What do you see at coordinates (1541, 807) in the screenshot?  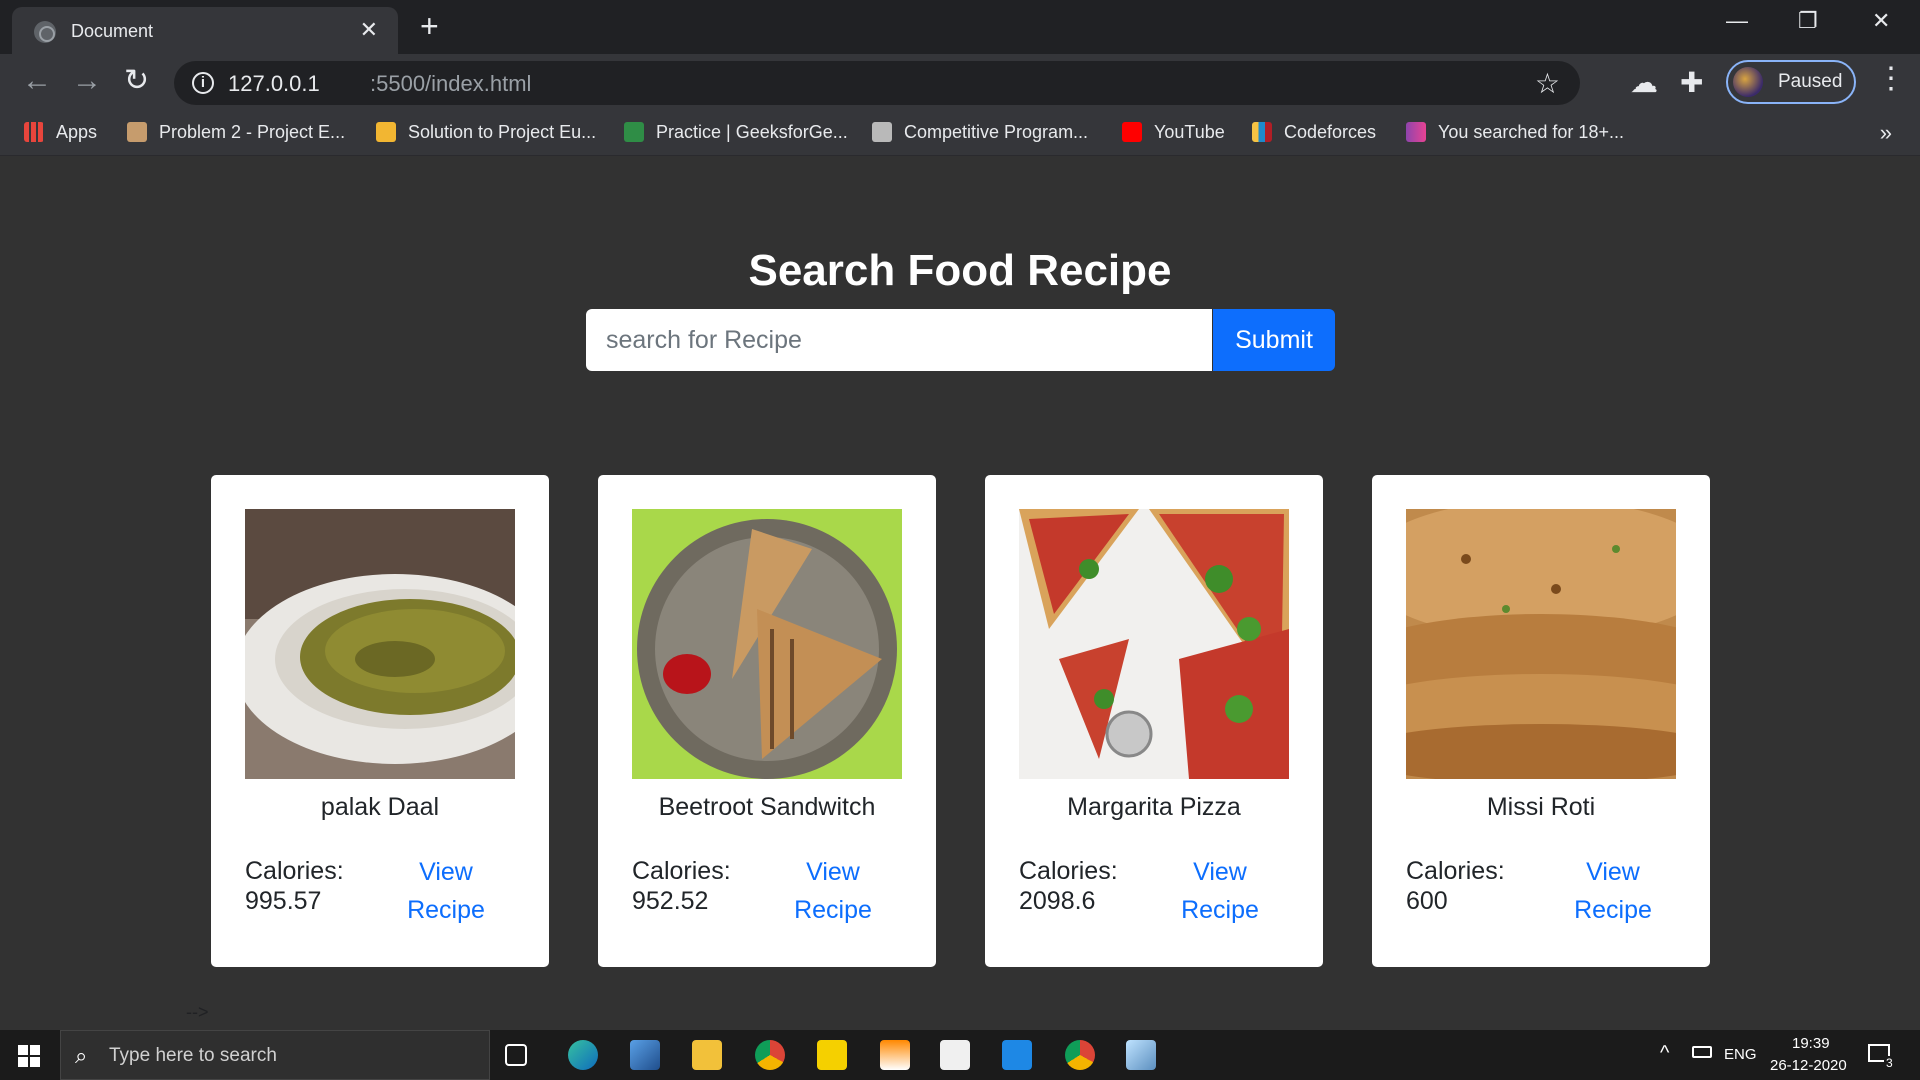 I see `recipe-name: Missi Roti` at bounding box center [1541, 807].